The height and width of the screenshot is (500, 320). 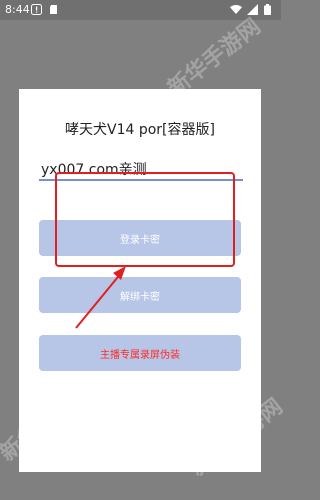 I want to click on wifi-icon, so click(x=236, y=9).